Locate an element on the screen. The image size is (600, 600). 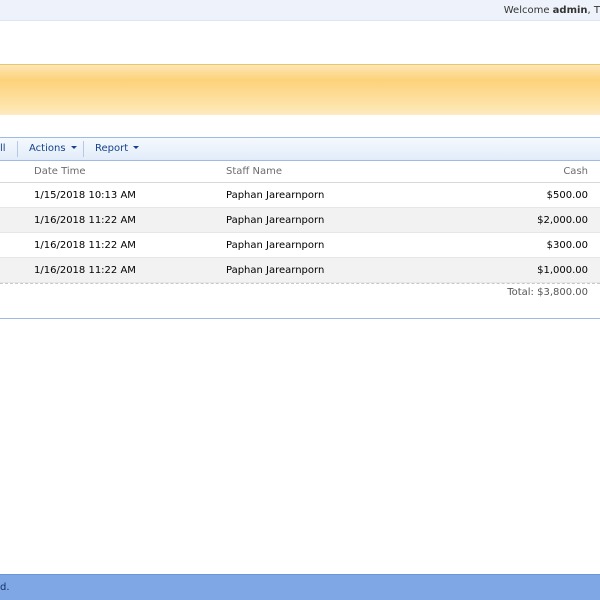
welcome-text: Welcome admin, T is located at coordinates (552, 10).